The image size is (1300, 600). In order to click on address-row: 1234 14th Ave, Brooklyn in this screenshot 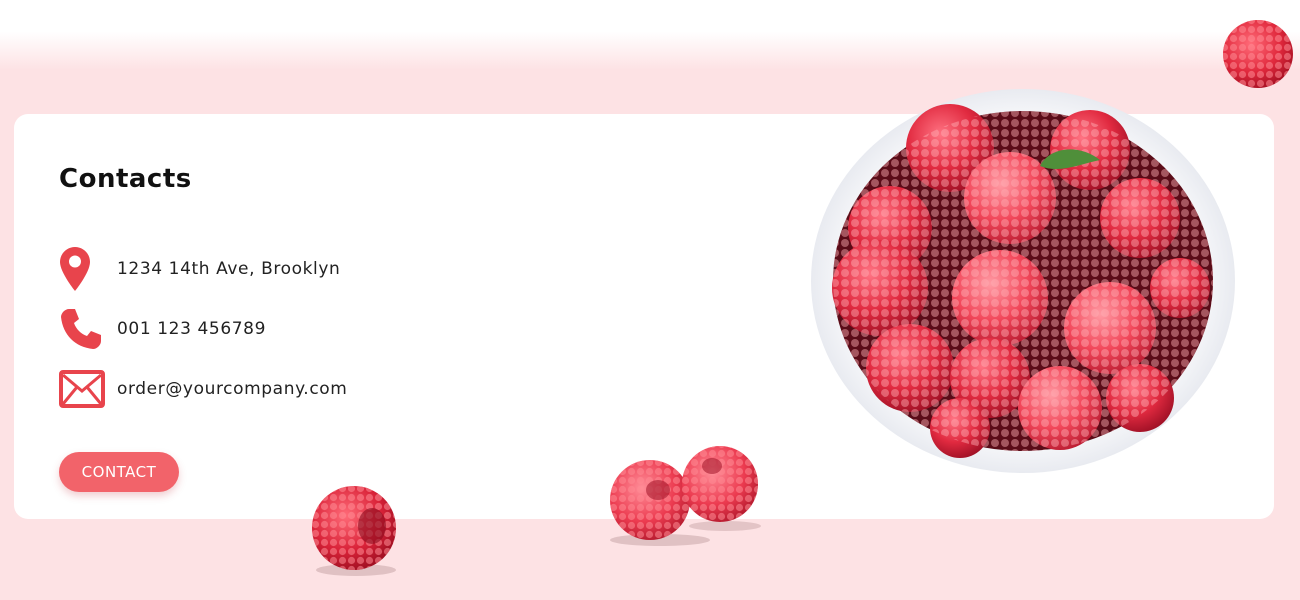, I will do `click(199, 269)`.